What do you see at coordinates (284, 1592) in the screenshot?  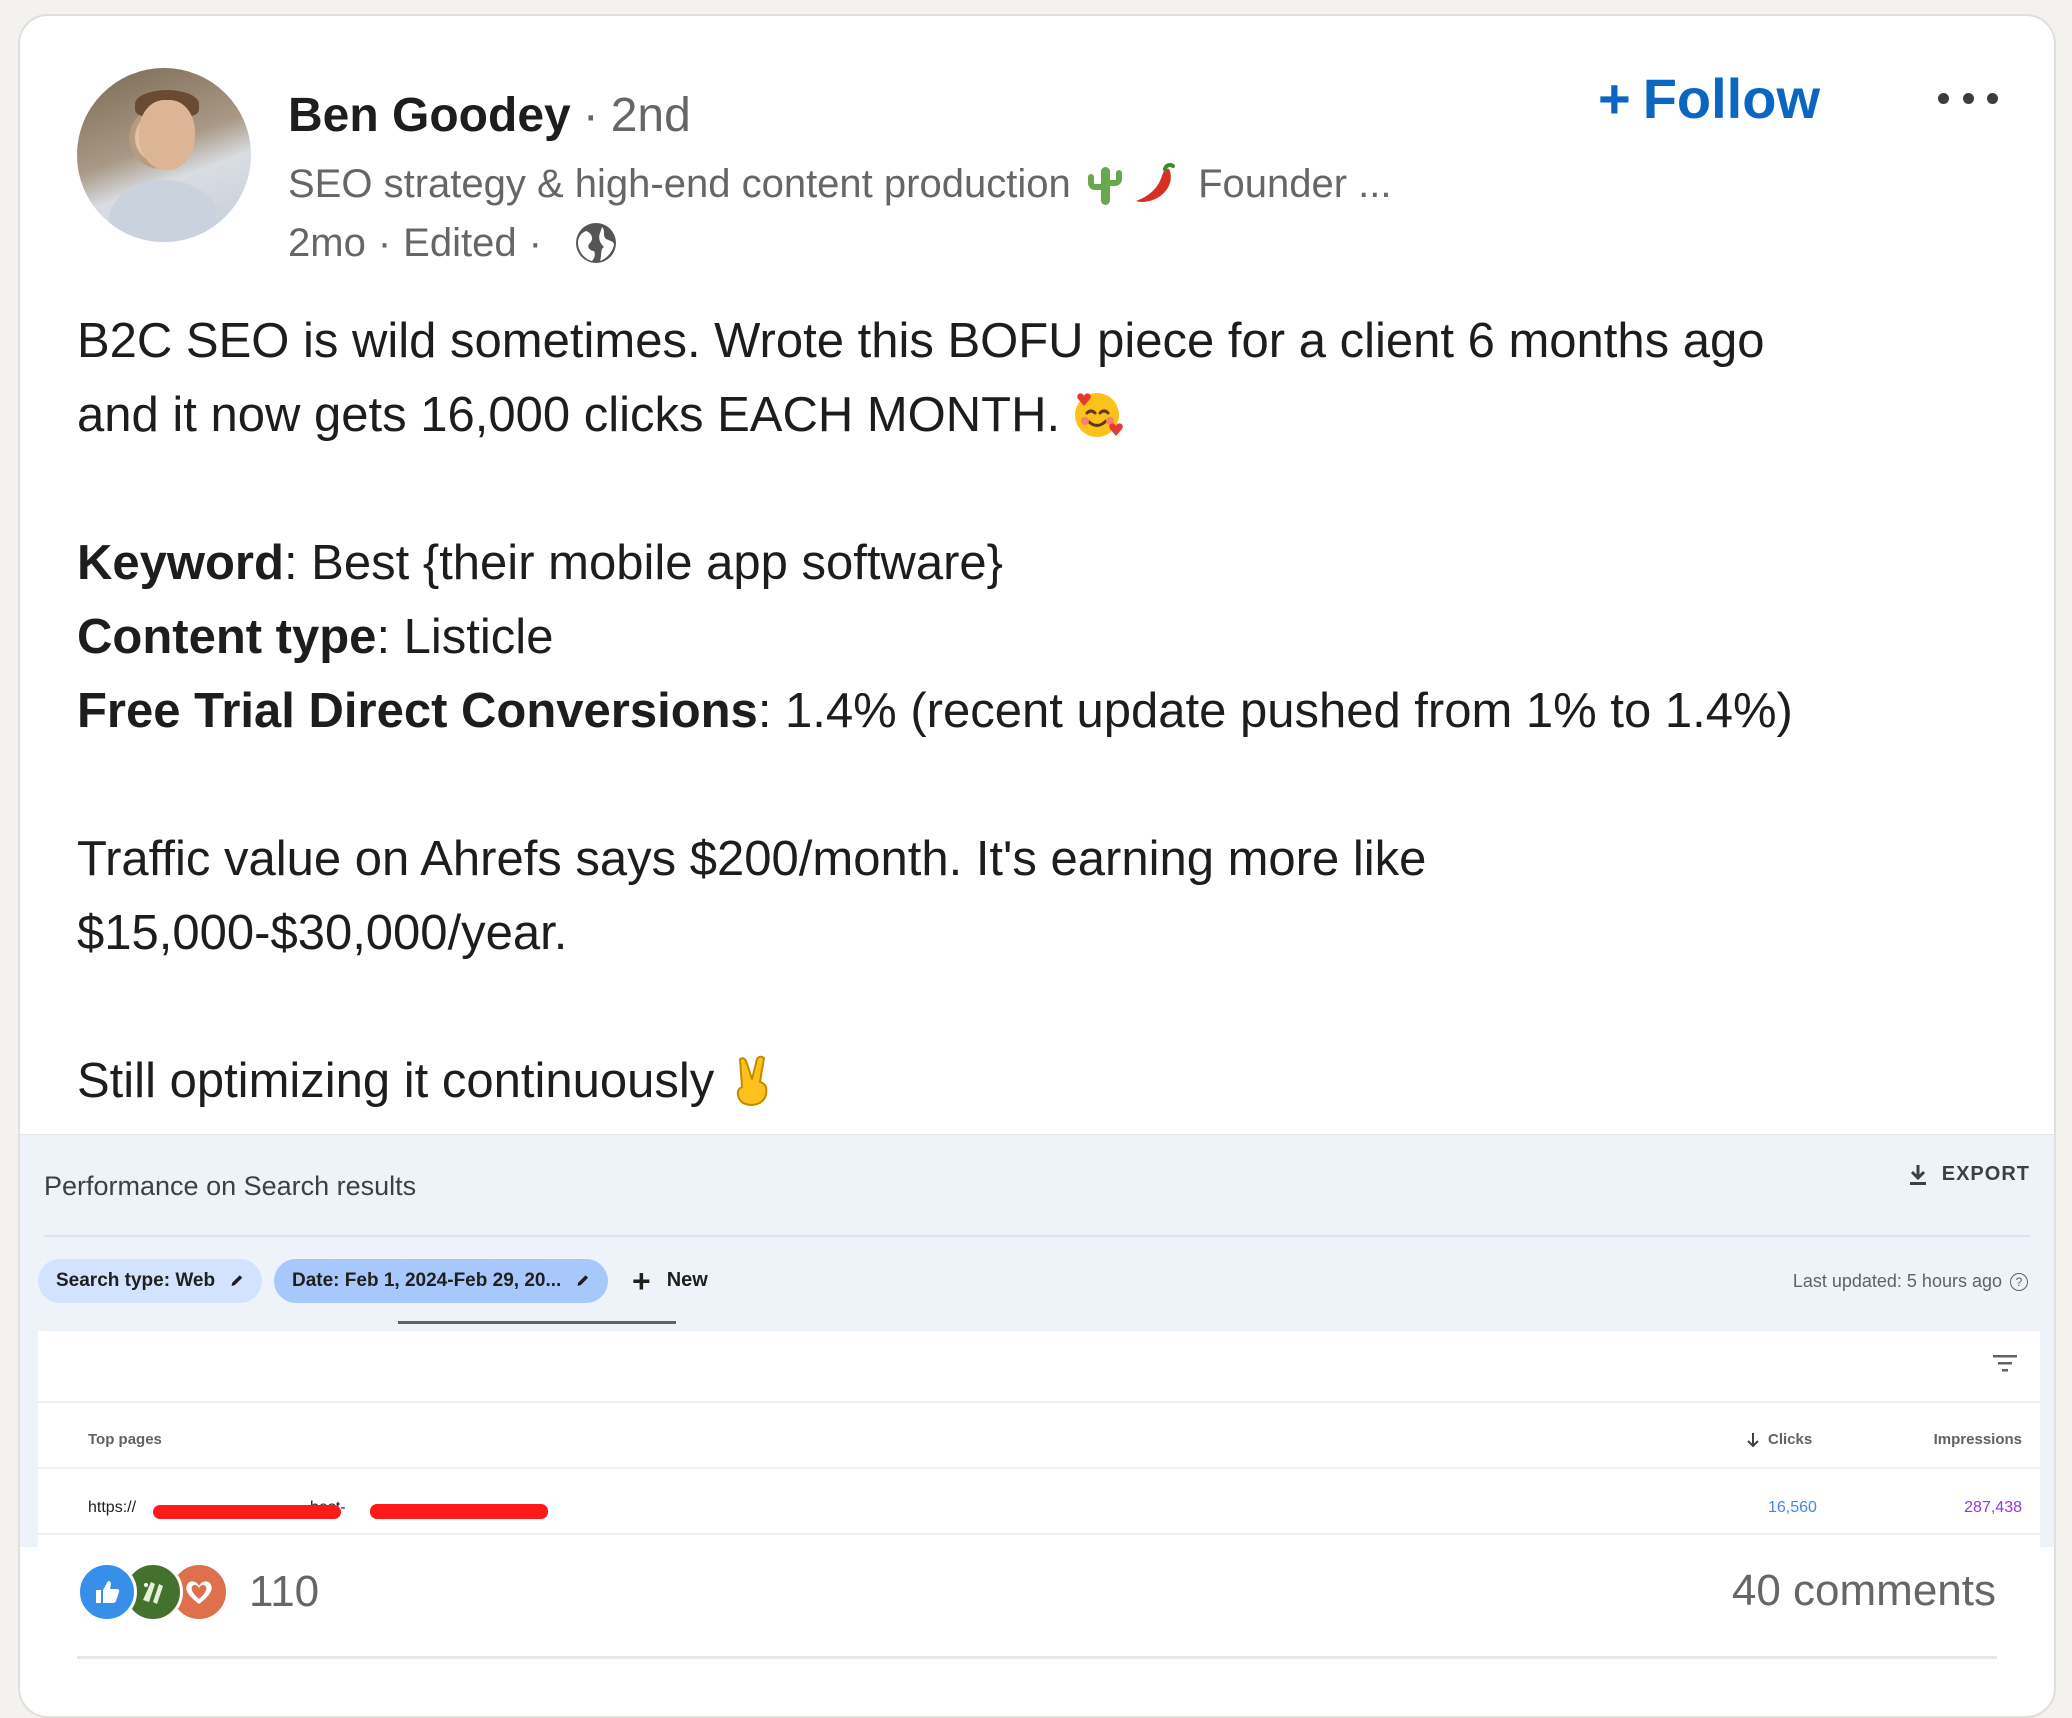 I see `reaction-count: 110` at bounding box center [284, 1592].